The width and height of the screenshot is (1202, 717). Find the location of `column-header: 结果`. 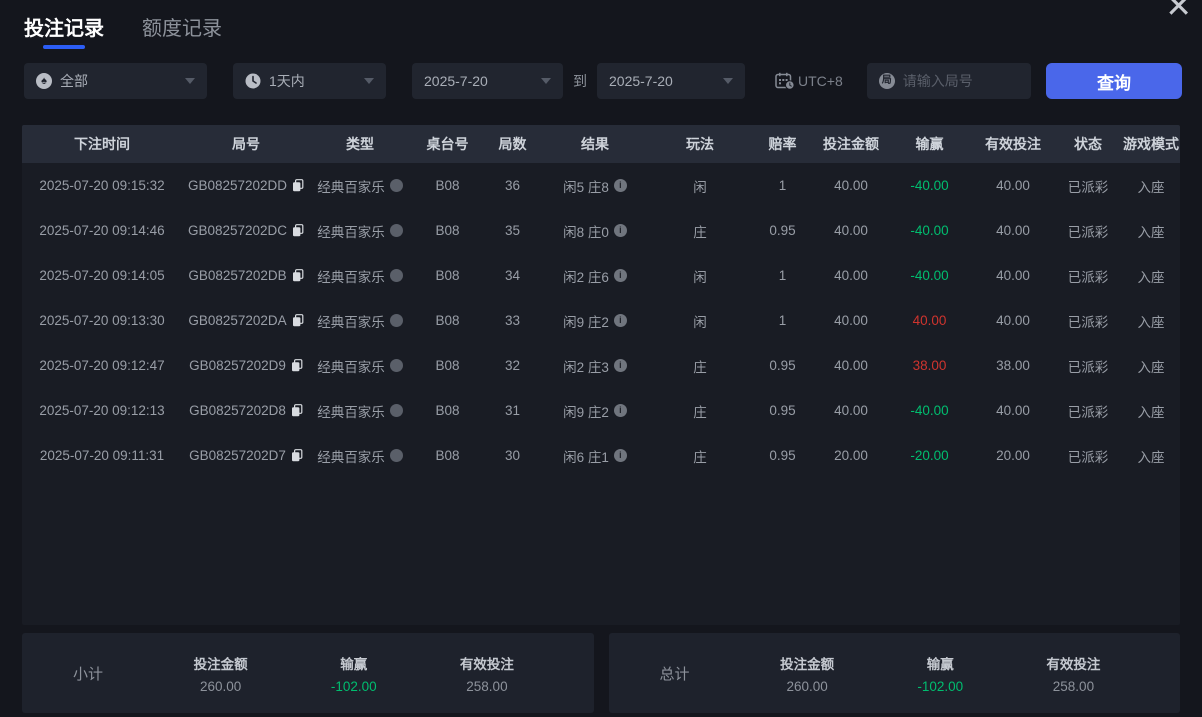

column-header: 结果 is located at coordinates (595, 144).